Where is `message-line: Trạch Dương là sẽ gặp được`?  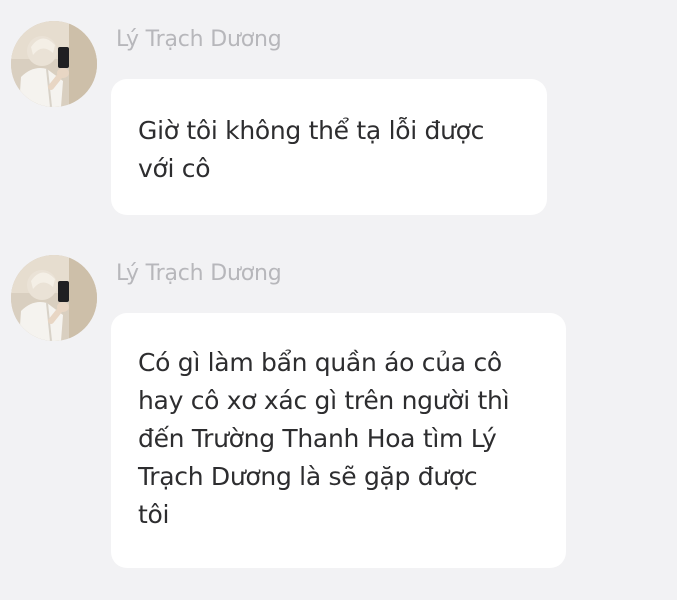
message-line: Trạch Dương là sẽ gặp được is located at coordinates (308, 476).